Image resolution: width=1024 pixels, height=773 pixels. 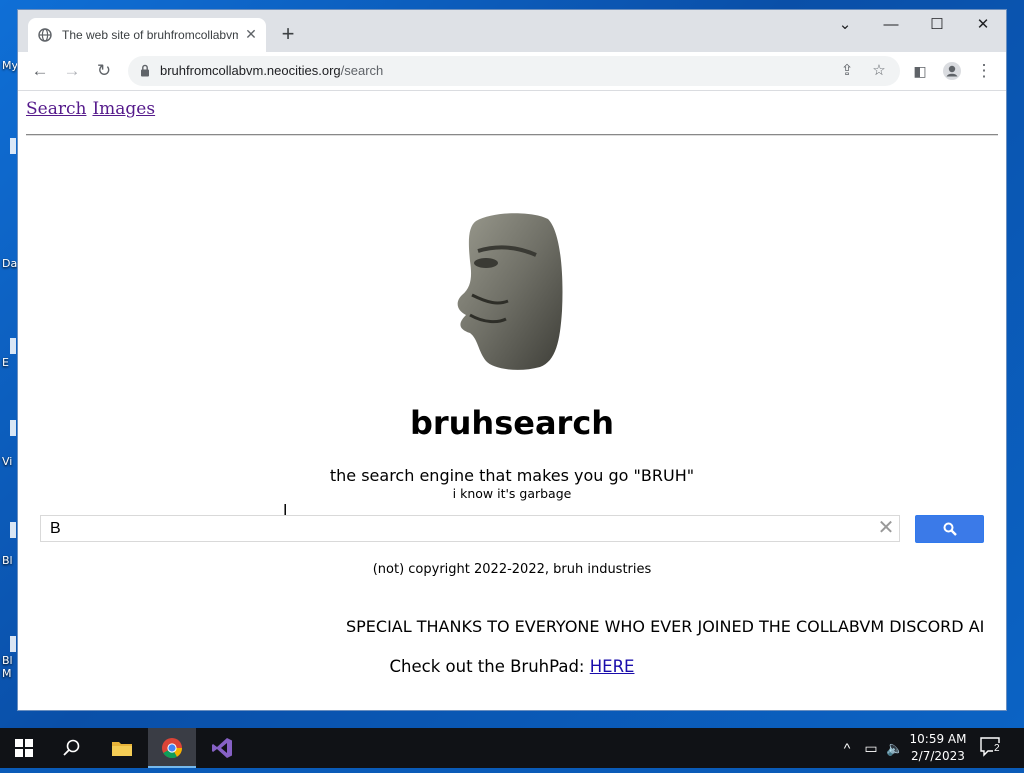 I want to click on nav-link-search: Search, so click(x=56, y=109).